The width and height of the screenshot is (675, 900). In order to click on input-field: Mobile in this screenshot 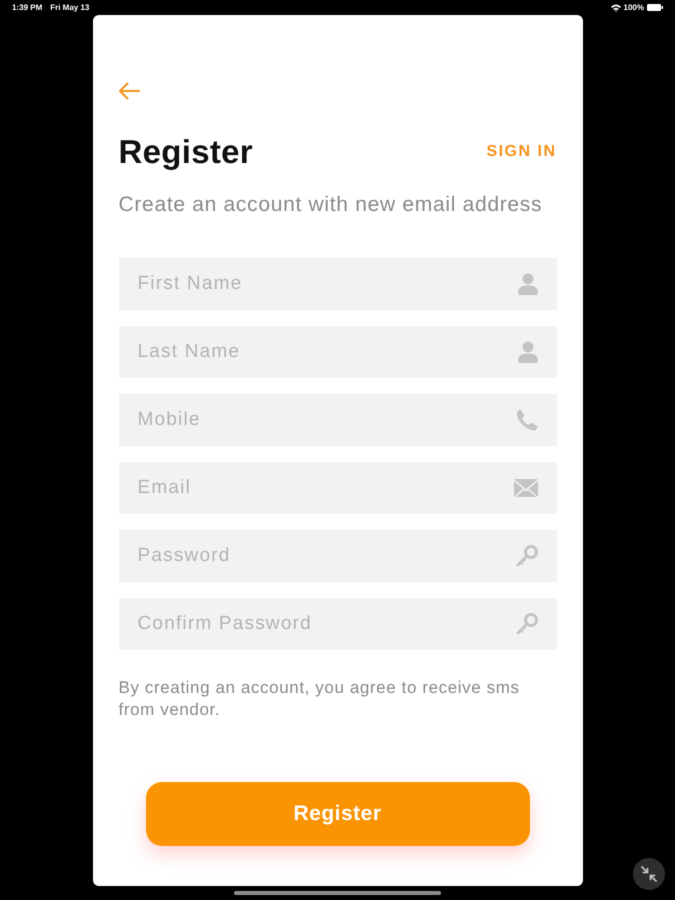, I will do `click(337, 420)`.